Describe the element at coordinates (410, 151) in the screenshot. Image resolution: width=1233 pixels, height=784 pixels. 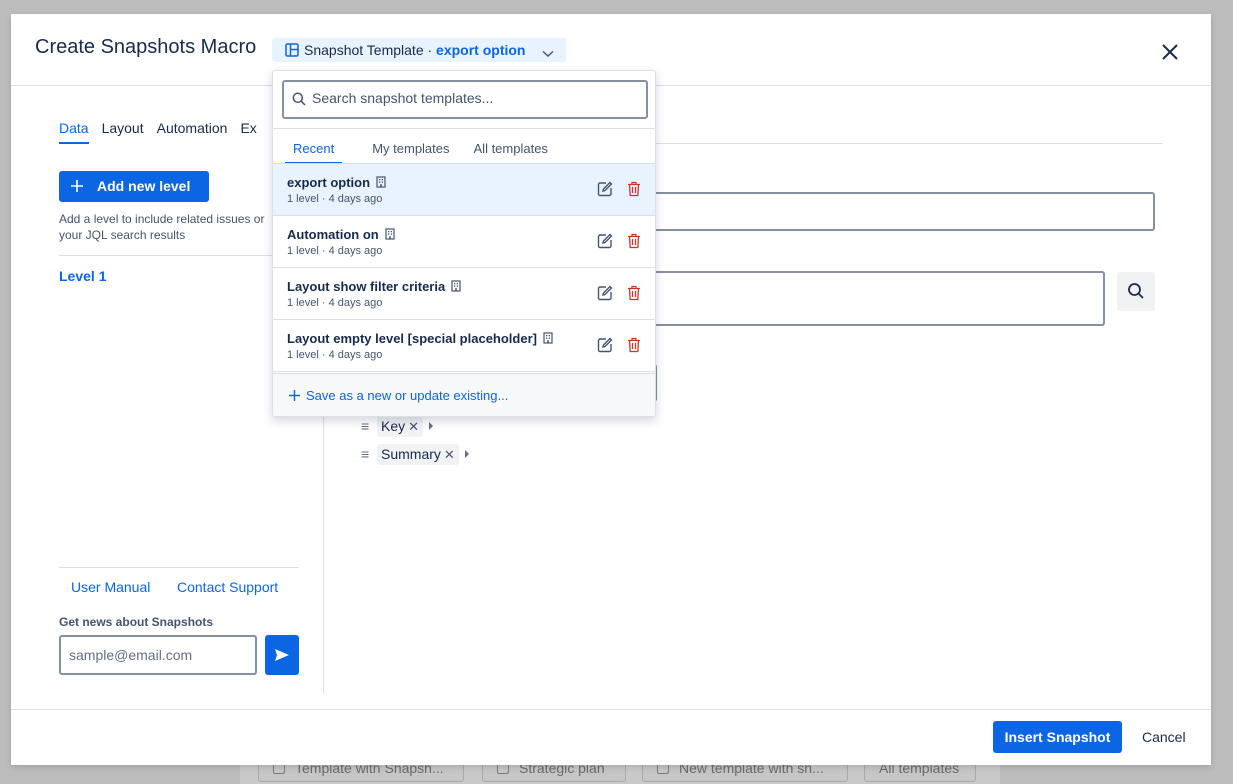
I see `tab-my-templates: My templates` at that location.